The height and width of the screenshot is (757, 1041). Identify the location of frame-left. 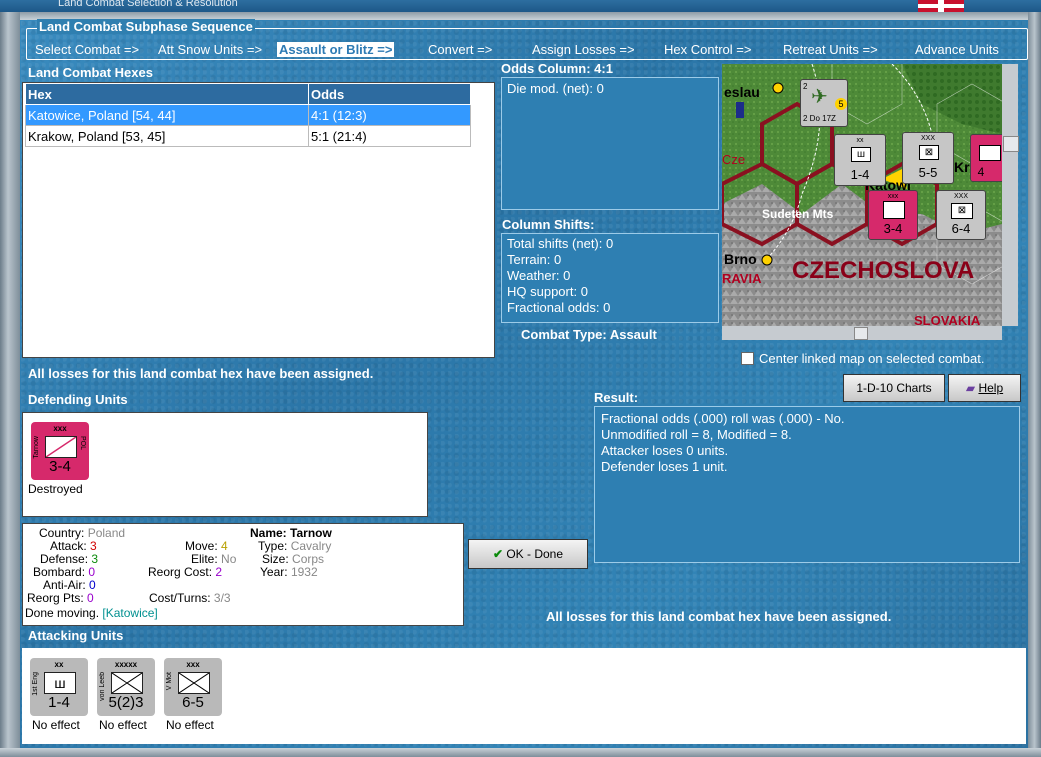
(10, 384).